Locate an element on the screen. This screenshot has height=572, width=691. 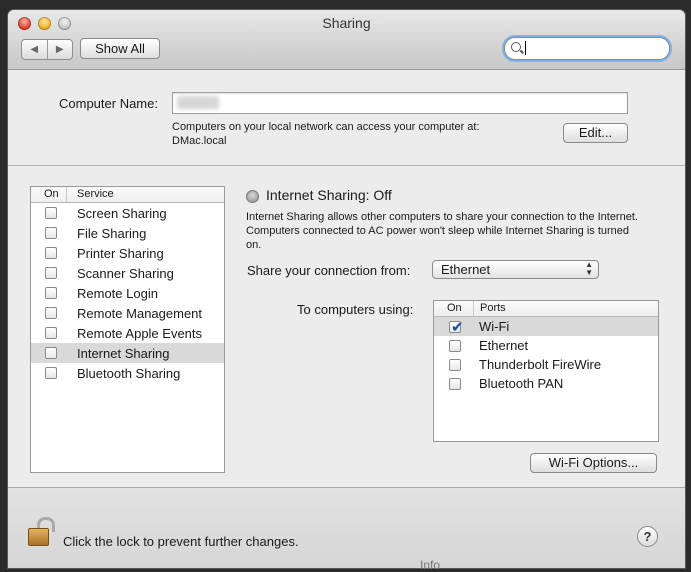
updown-arrow-icon: ▲ ▼ is located at coordinates (589, 268).